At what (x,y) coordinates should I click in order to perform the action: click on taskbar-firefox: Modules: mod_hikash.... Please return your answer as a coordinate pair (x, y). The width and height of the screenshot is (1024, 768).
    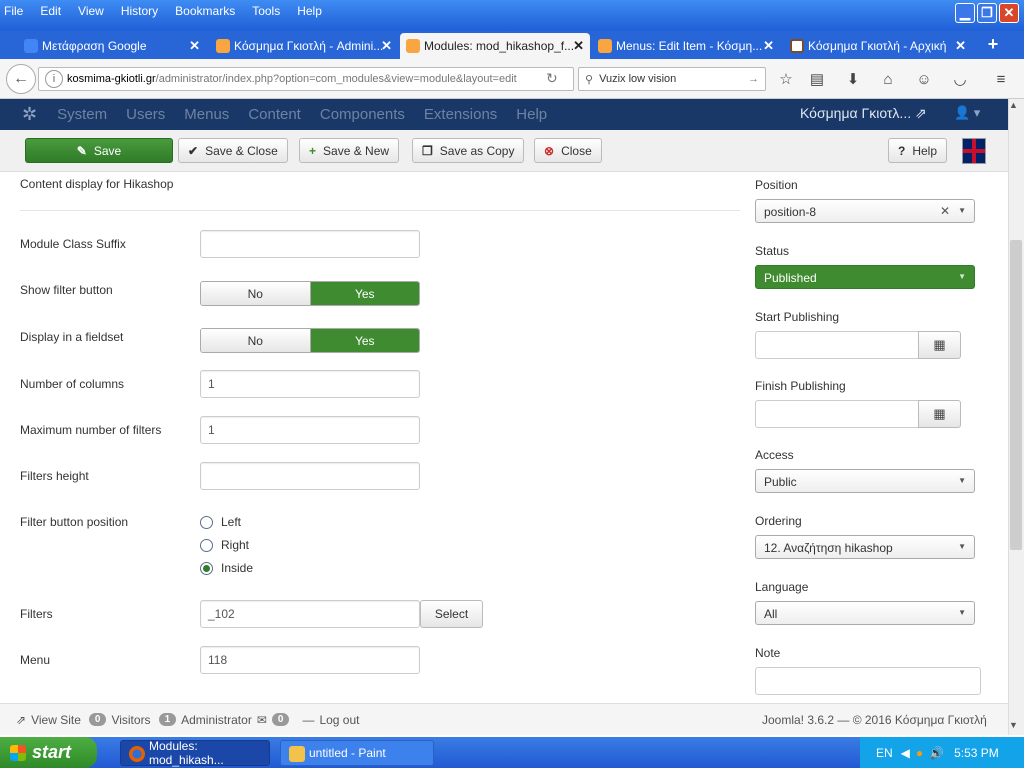
    Looking at the image, I should click on (195, 753).